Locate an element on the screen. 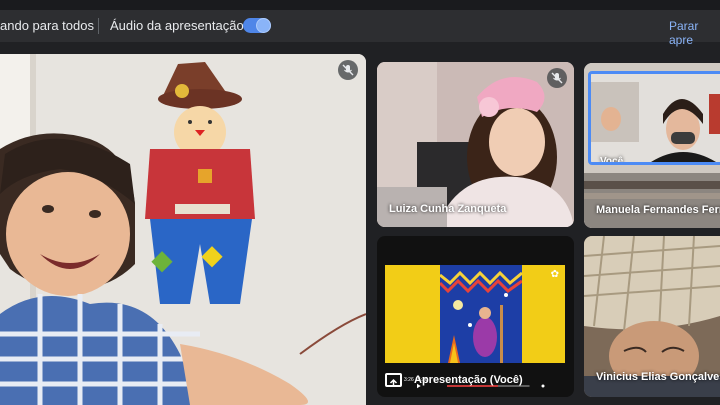  self-view-pip: Você is located at coordinates (654, 118).